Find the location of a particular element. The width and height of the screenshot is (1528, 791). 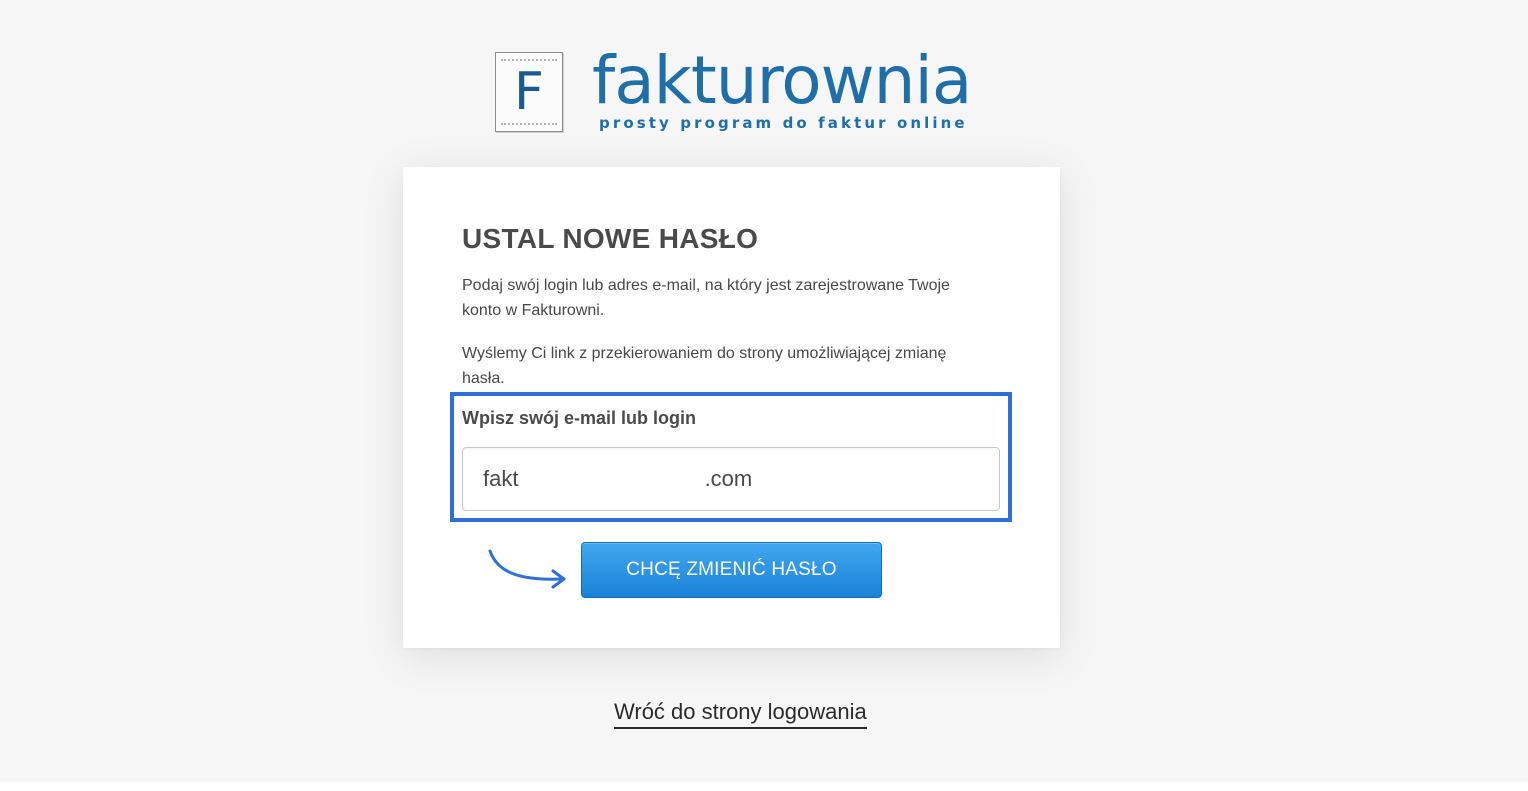

logo-mark: F is located at coordinates (529, 92).